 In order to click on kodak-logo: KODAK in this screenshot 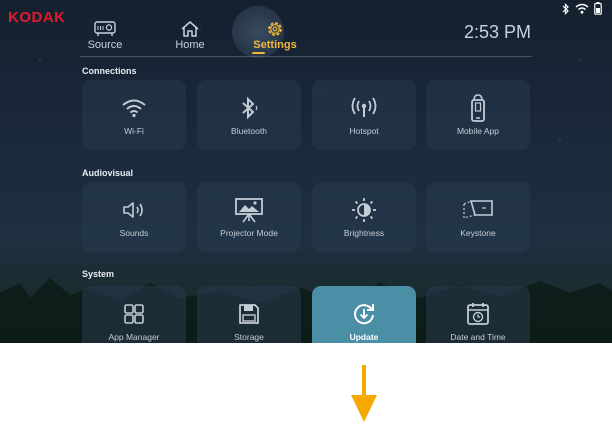, I will do `click(37, 17)`.